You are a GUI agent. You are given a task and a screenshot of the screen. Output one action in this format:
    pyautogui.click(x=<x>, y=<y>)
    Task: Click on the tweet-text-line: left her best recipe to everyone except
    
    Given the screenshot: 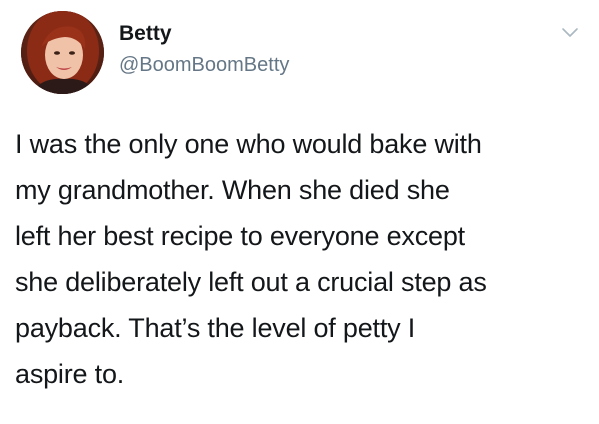 What is the action you would take?
    pyautogui.click(x=240, y=236)
    